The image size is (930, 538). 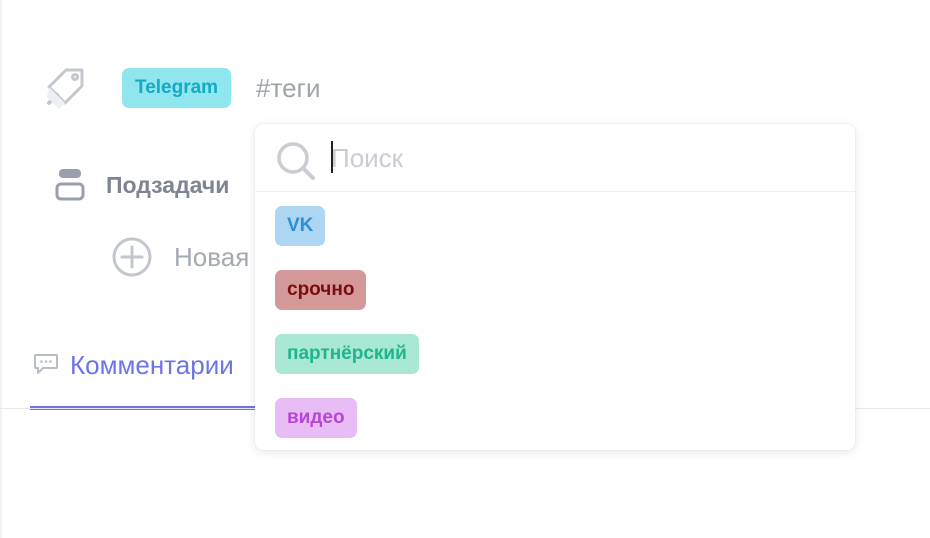 What do you see at coordinates (332, 157) in the screenshot?
I see `text-caret` at bounding box center [332, 157].